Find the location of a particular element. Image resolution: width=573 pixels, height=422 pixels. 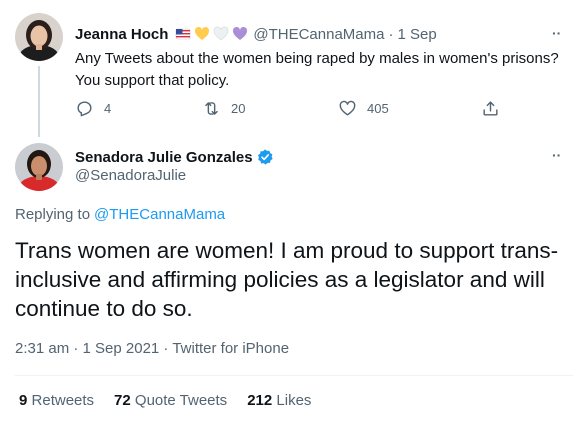

parent-avatar is located at coordinates (39, 37).